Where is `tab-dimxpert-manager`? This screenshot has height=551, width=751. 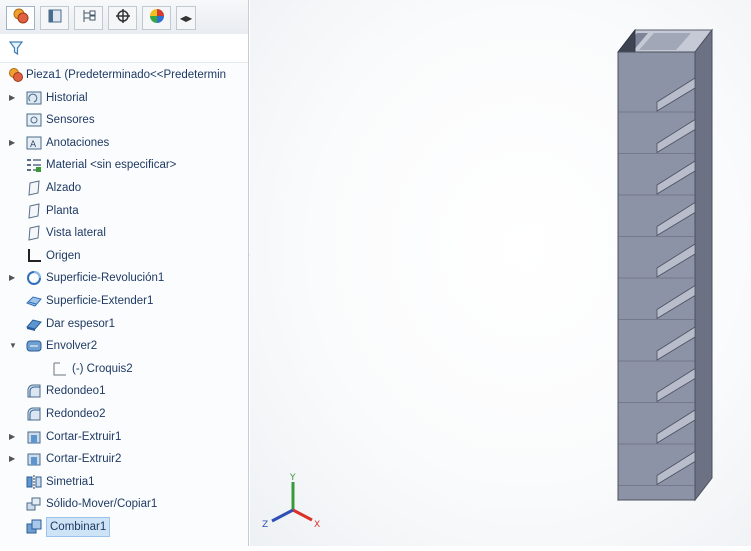
tab-dimxpert-manager is located at coordinates (122, 18).